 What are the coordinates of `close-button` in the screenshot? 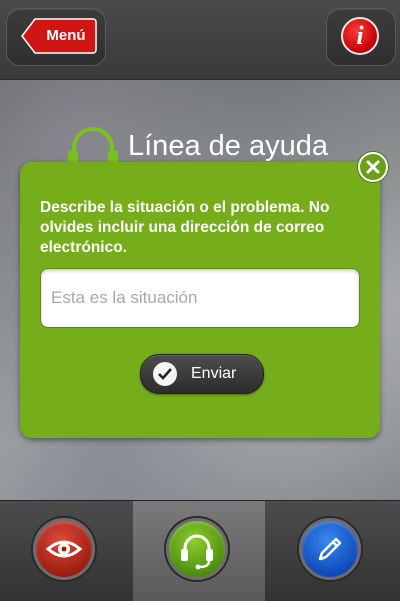 It's located at (373, 167).